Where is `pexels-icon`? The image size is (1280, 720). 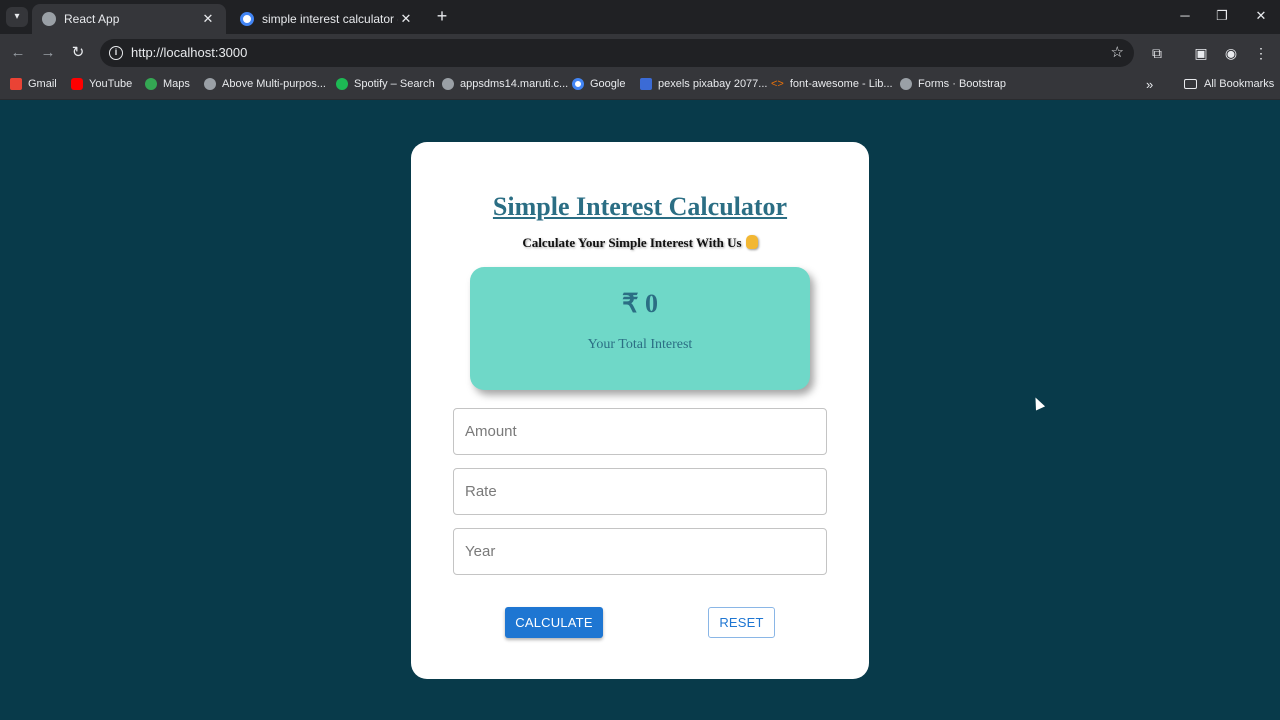
pexels-icon is located at coordinates (646, 84).